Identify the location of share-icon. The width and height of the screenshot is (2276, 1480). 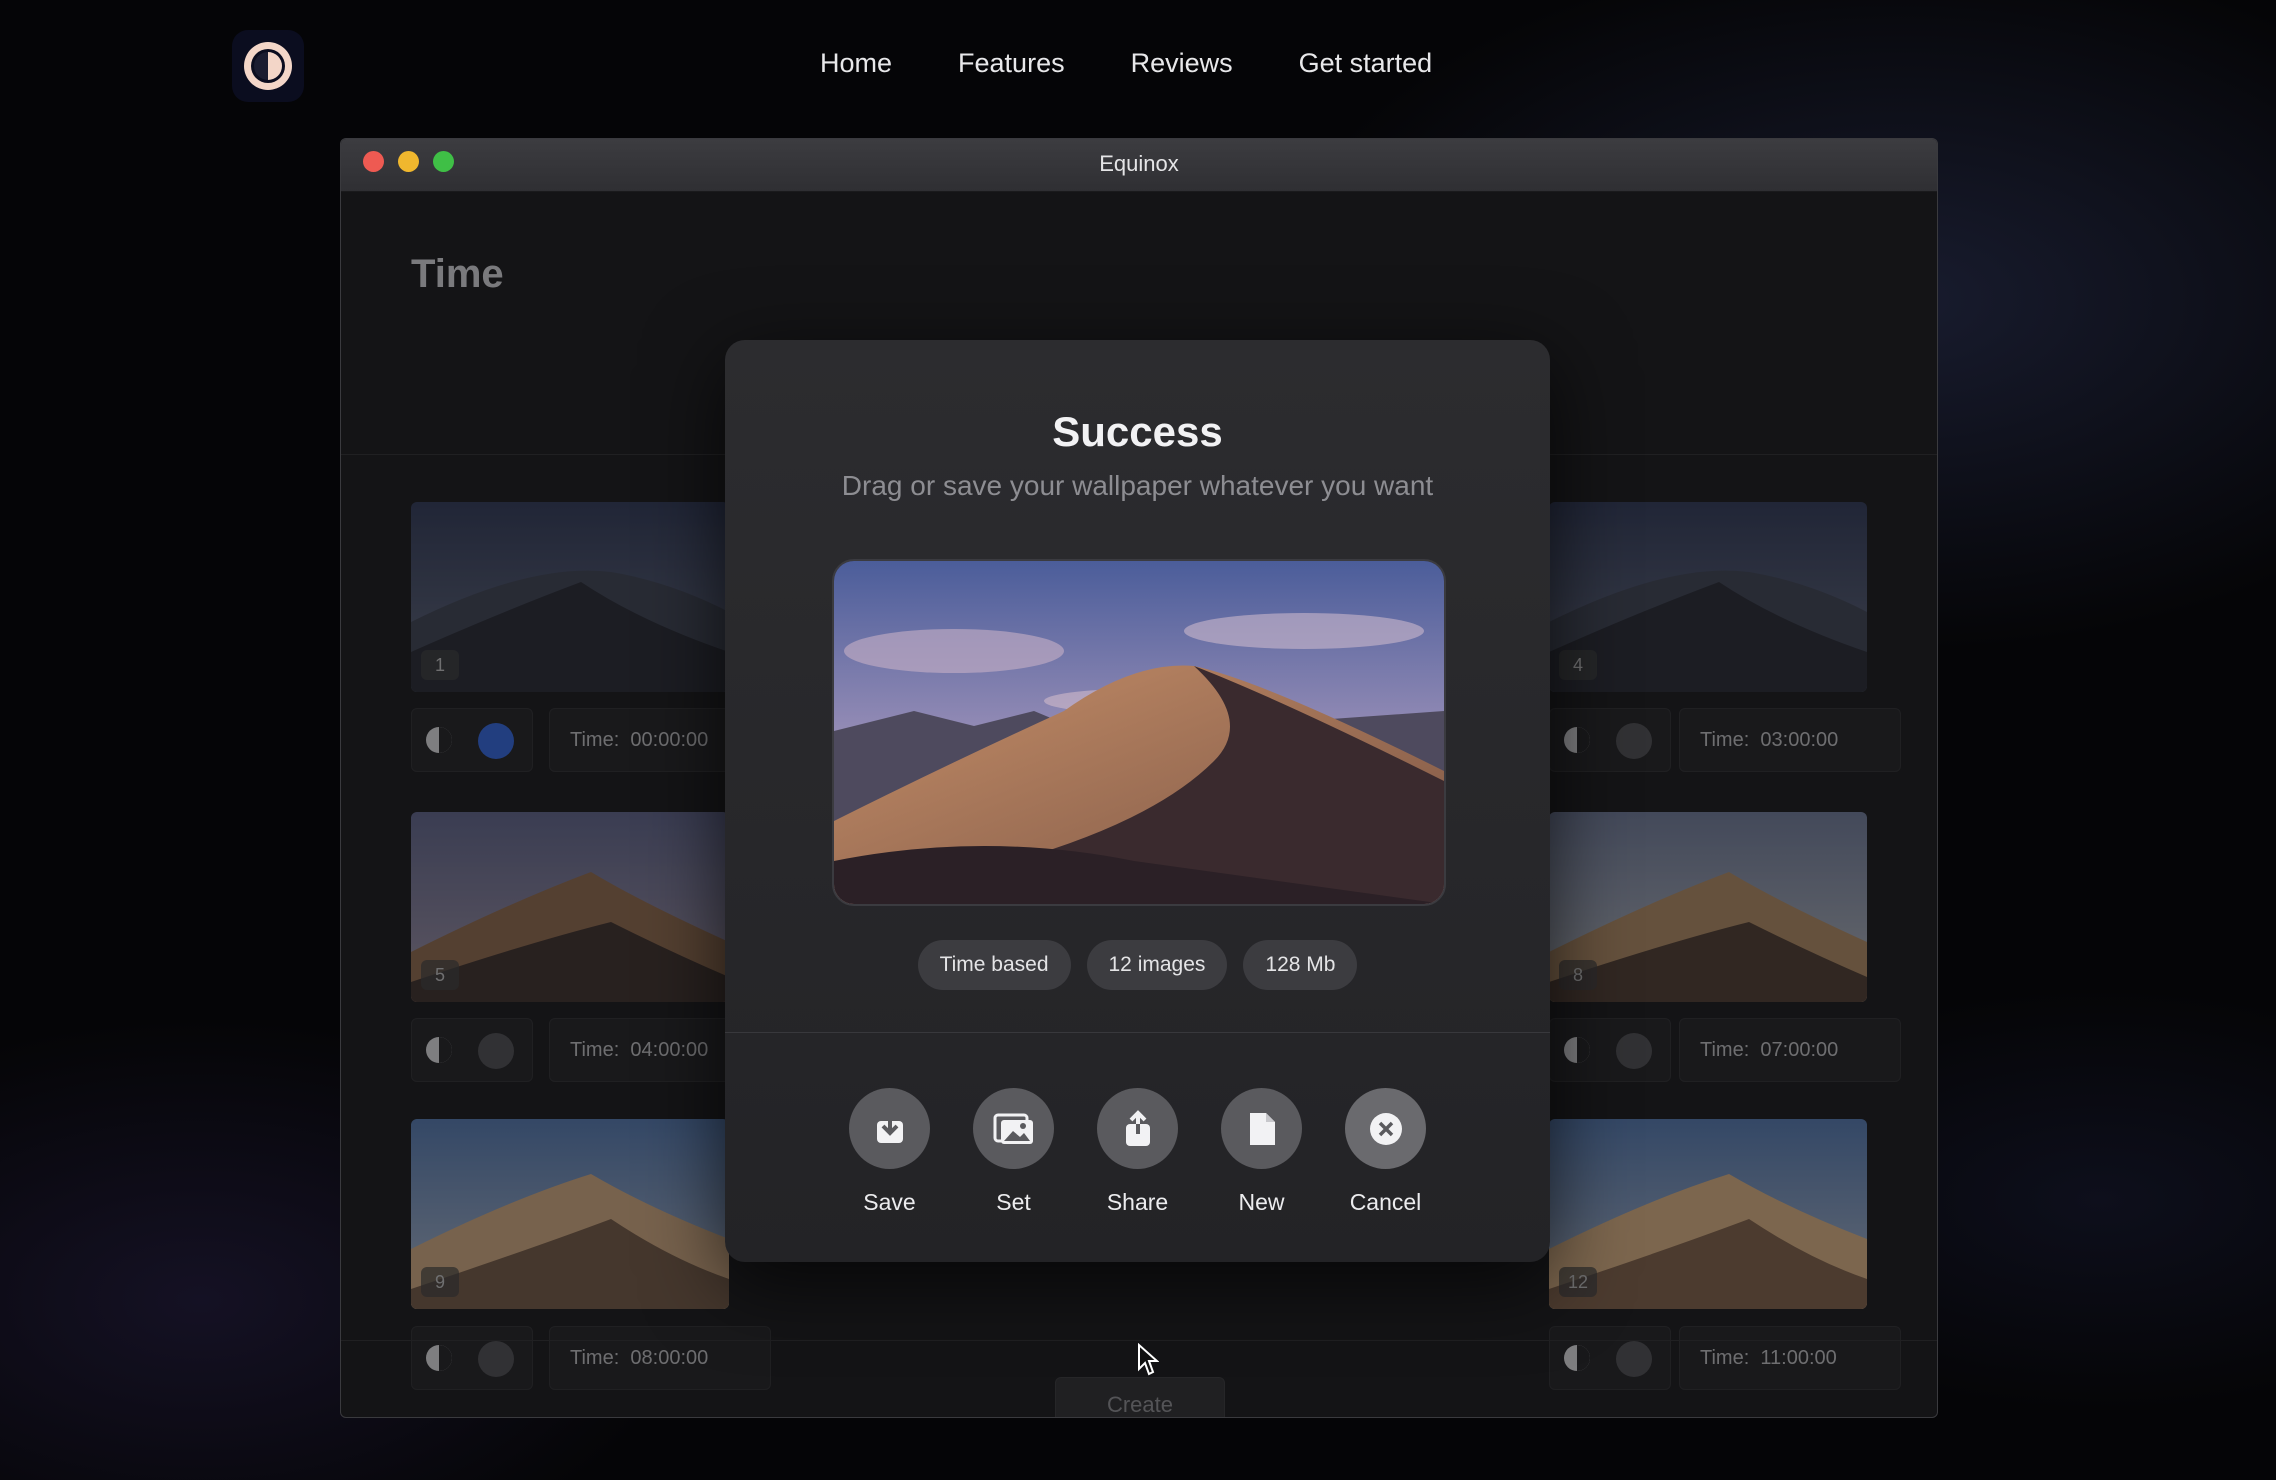
(1137, 1128).